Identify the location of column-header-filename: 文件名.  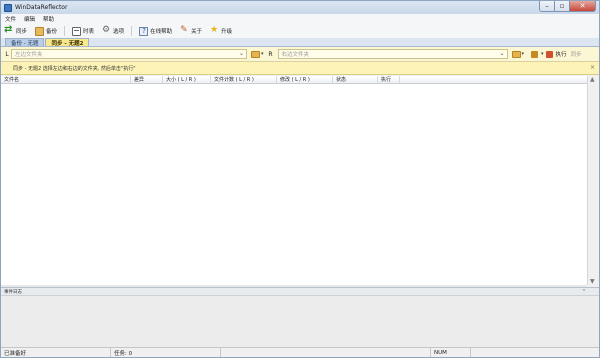
(66, 79).